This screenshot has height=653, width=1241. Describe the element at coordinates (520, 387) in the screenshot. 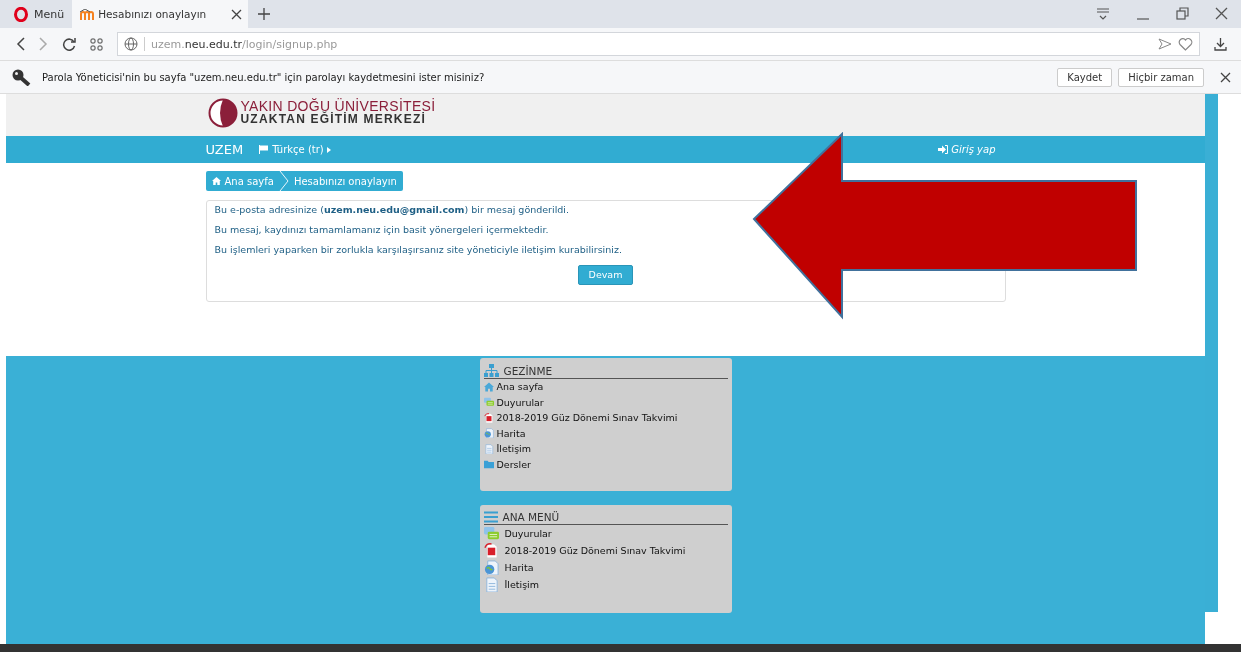

I see `menu-link: Ana sayfa` at that location.